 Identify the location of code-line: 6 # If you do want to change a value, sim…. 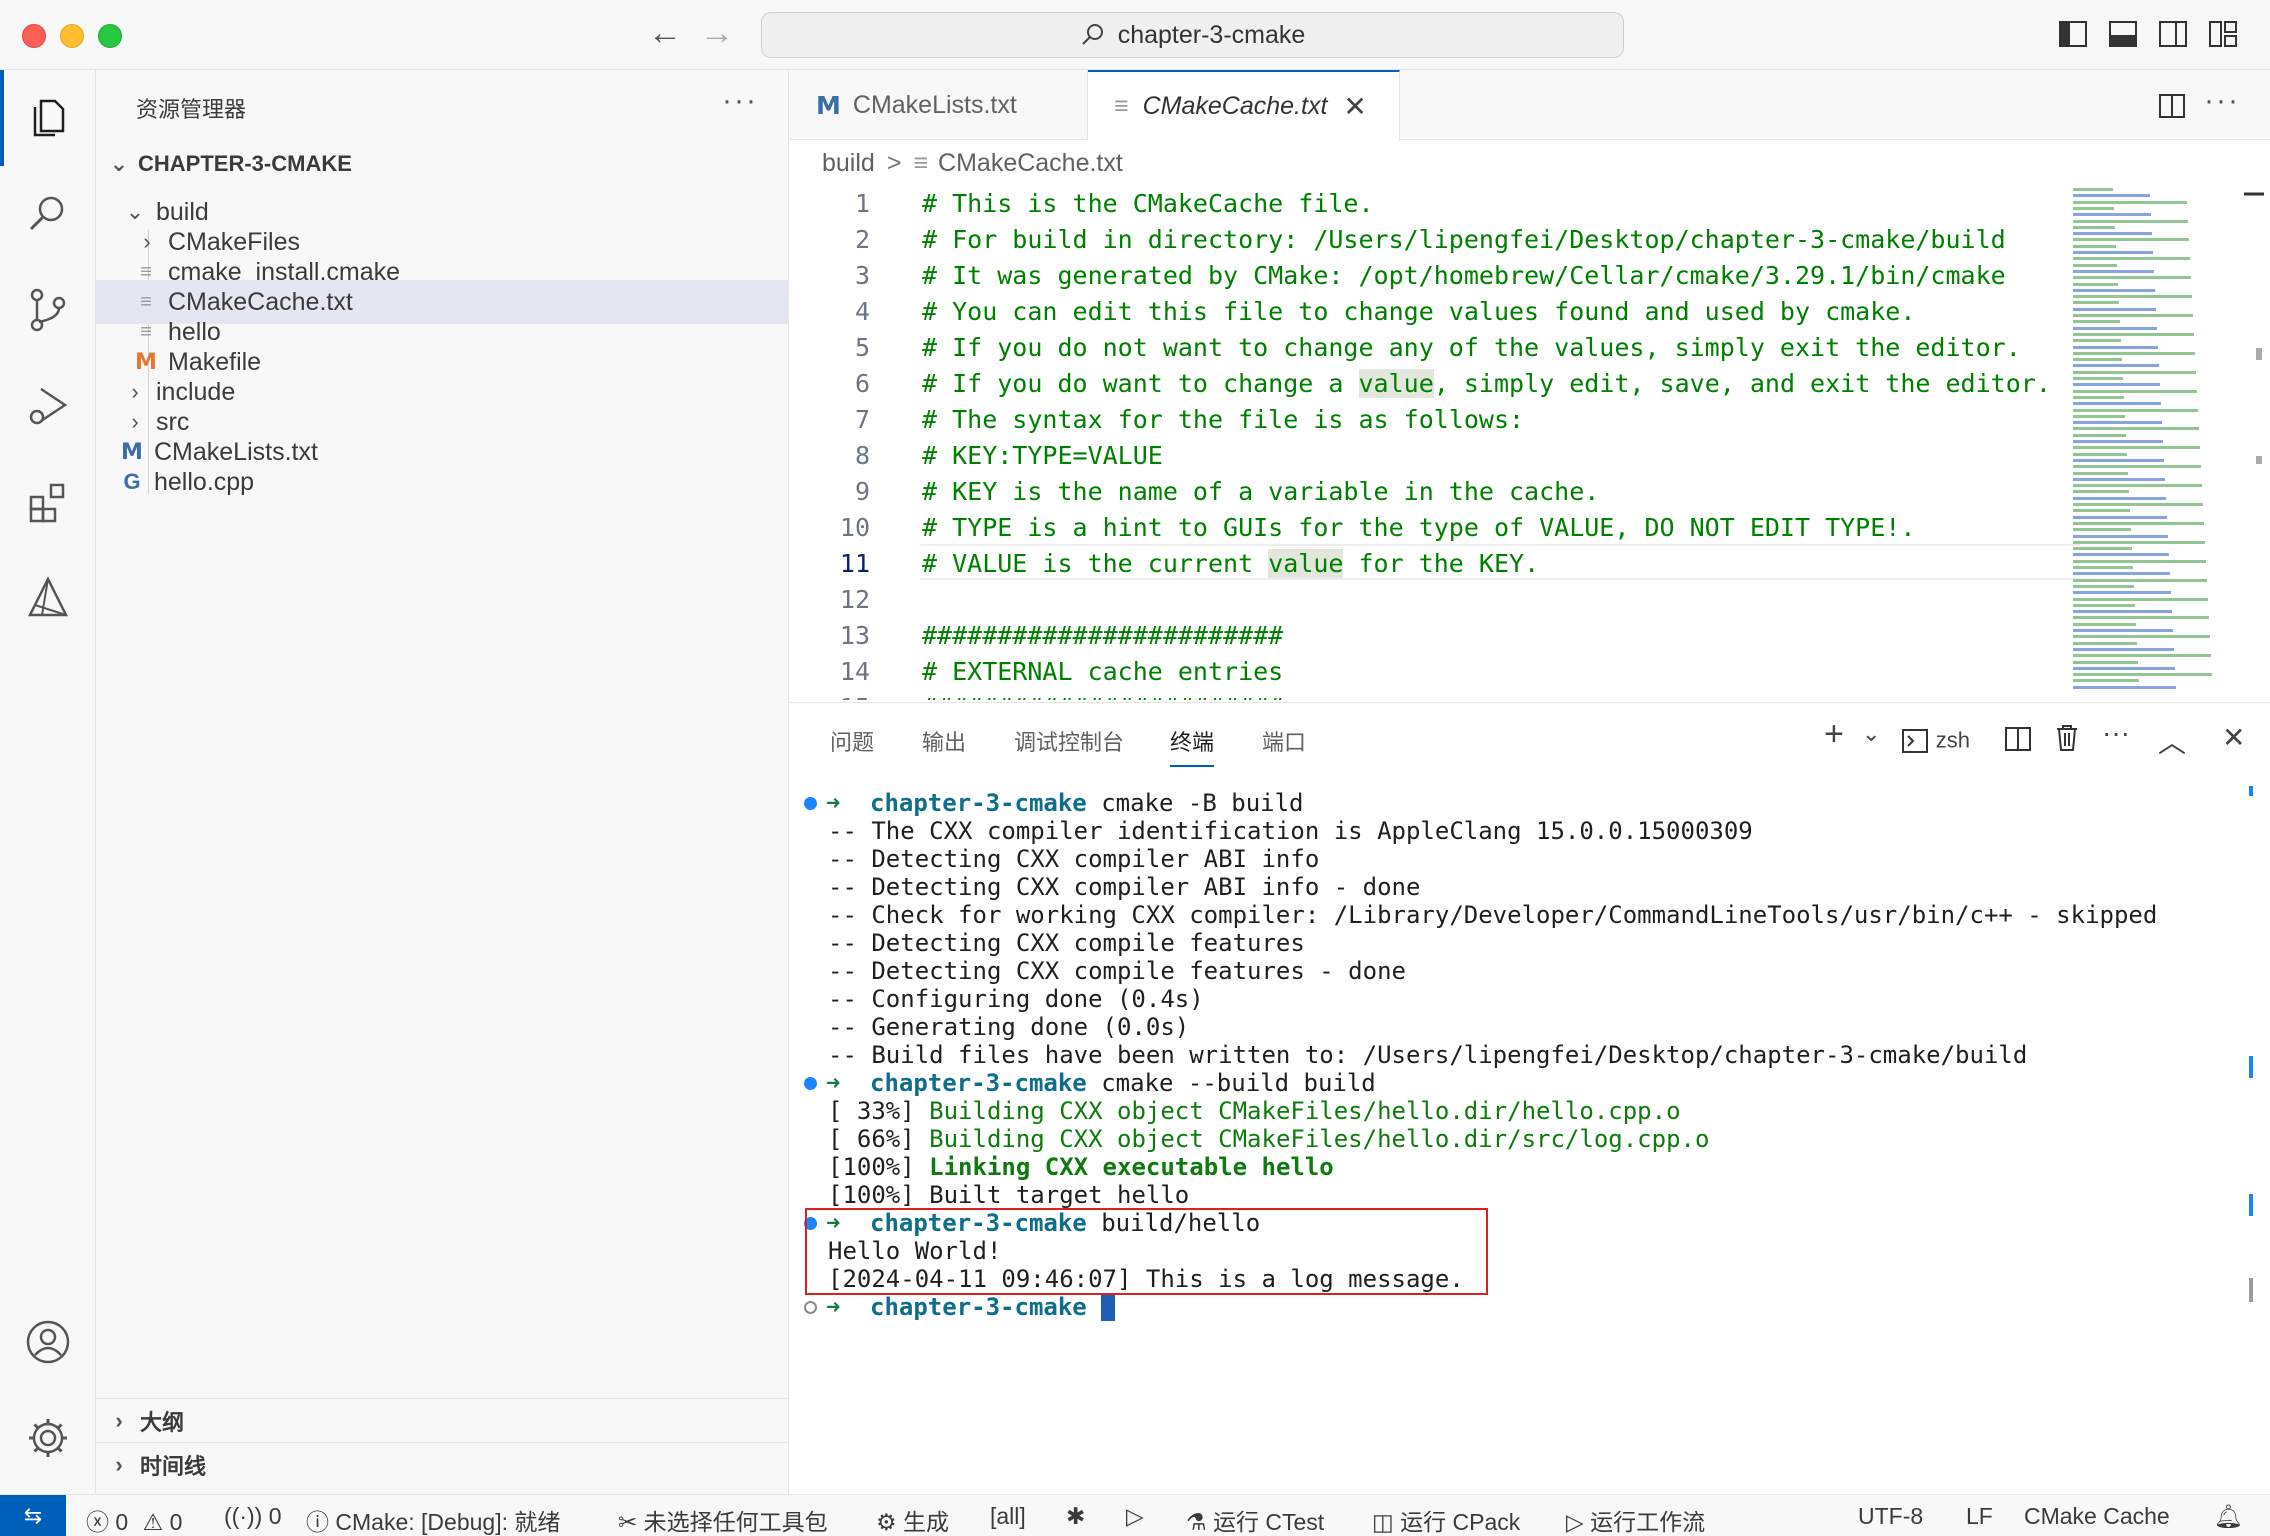
(1430, 384).